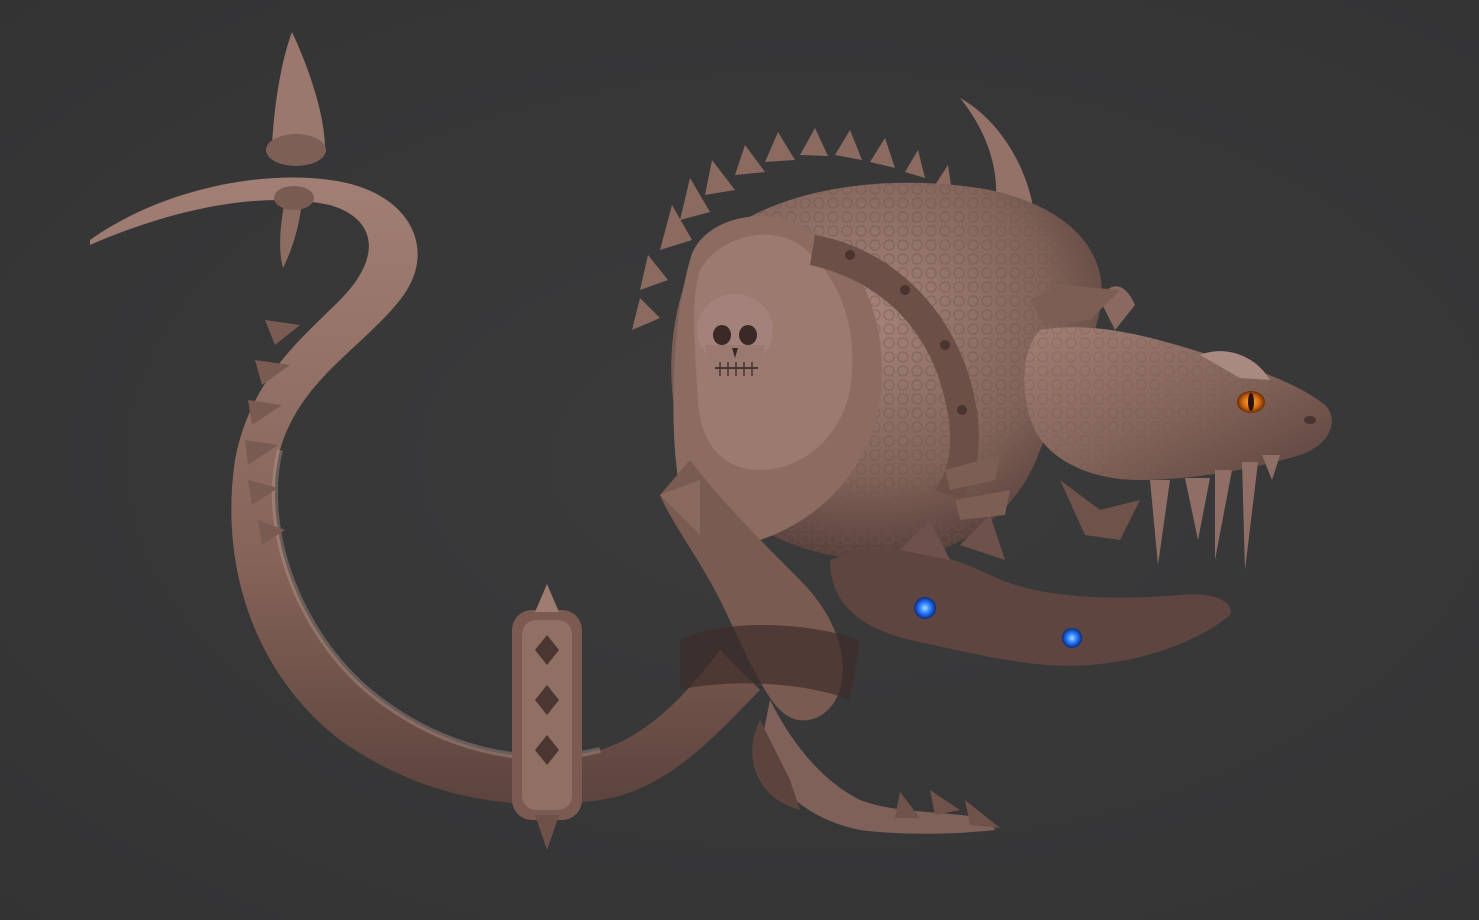 Image resolution: width=1479 pixels, height=920 pixels. Describe the element at coordinates (876, 767) in the screenshot. I see `rear-claw` at that location.